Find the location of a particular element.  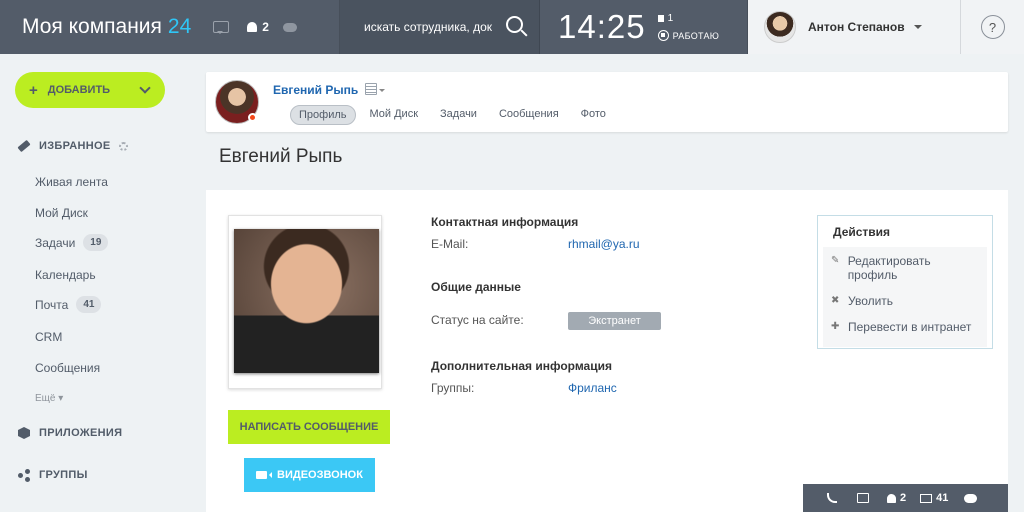

flag-icon is located at coordinates (660, 18).